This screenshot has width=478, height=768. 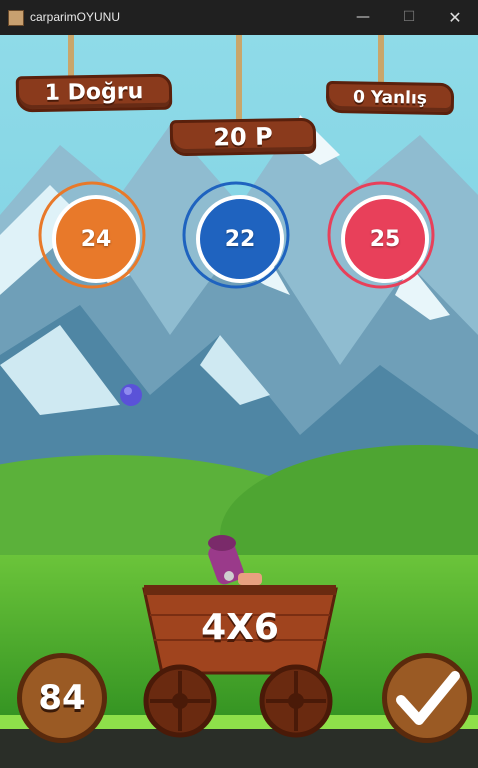 What do you see at coordinates (455, 17) in the screenshot?
I see `close-button: ✕` at bounding box center [455, 17].